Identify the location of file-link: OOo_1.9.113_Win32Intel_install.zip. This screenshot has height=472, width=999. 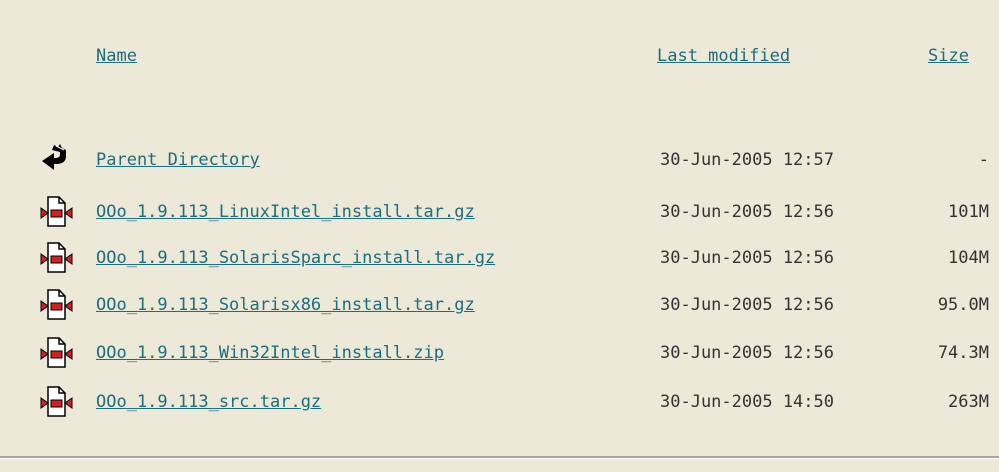
(270, 353).